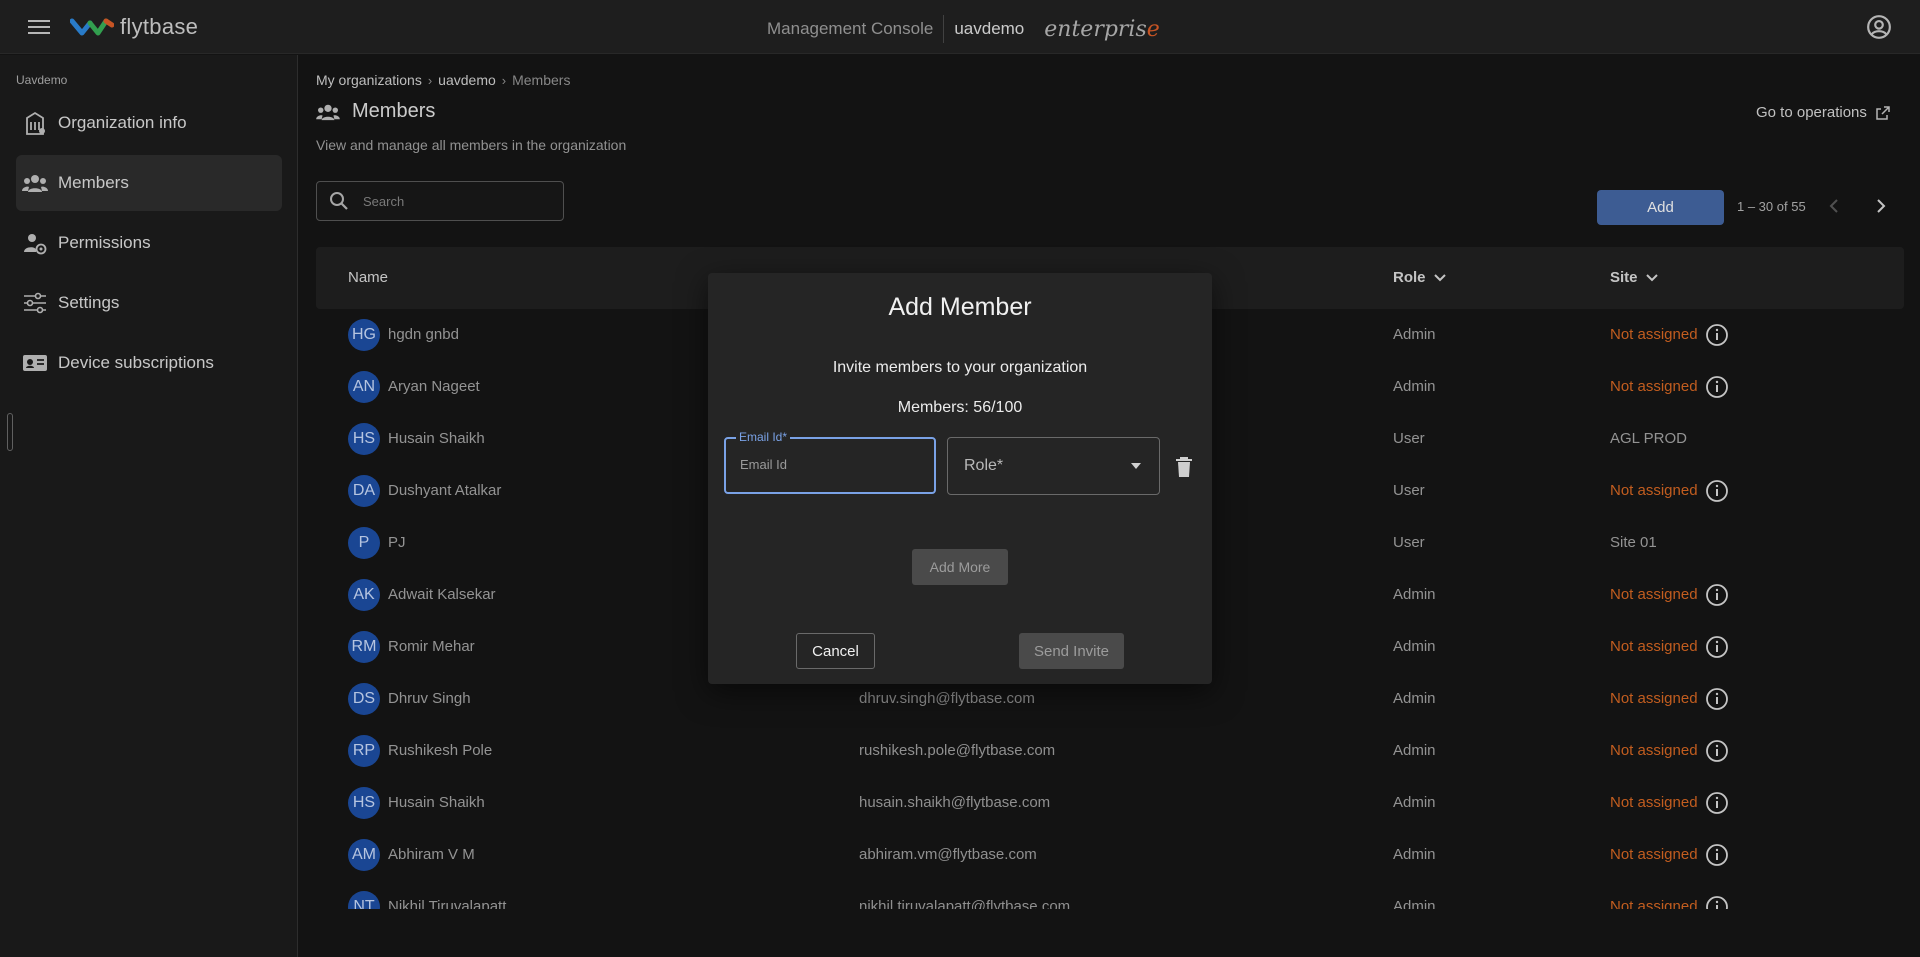  Describe the element at coordinates (1053, 466) in the screenshot. I see `role-select: Role*` at that location.